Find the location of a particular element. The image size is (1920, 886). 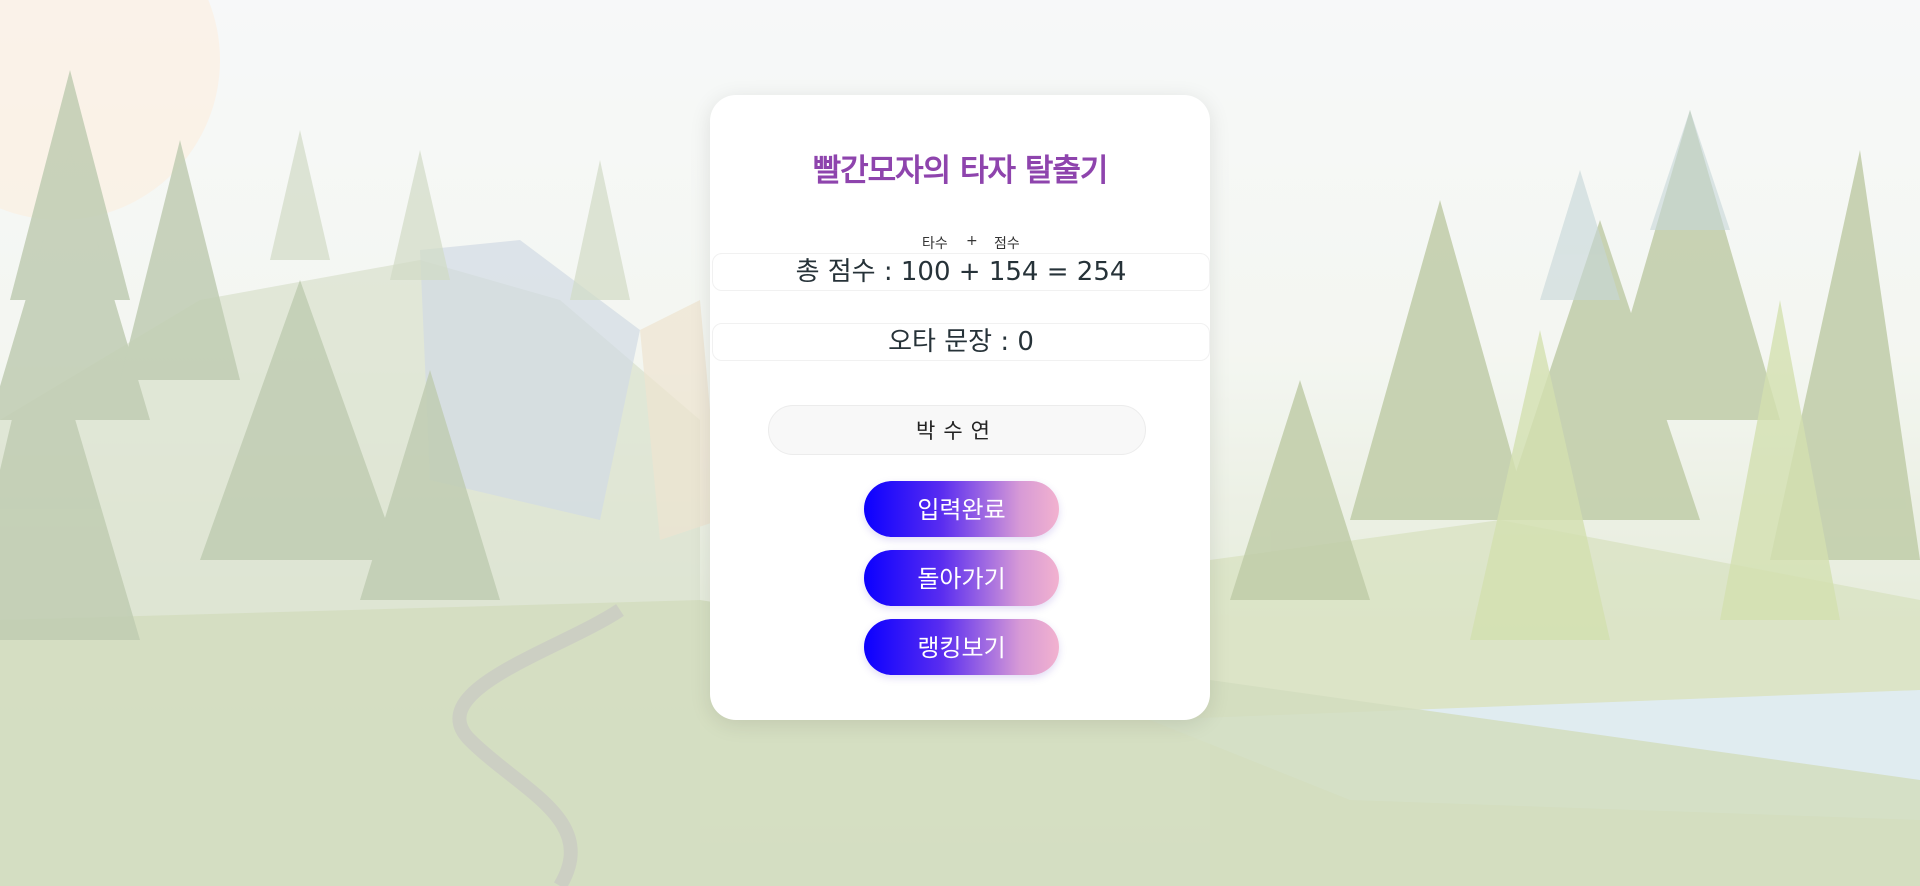

back-button: 돌아가기 is located at coordinates (961, 578).